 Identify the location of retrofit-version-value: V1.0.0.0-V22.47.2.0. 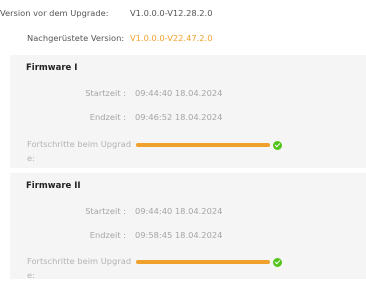
(171, 38).